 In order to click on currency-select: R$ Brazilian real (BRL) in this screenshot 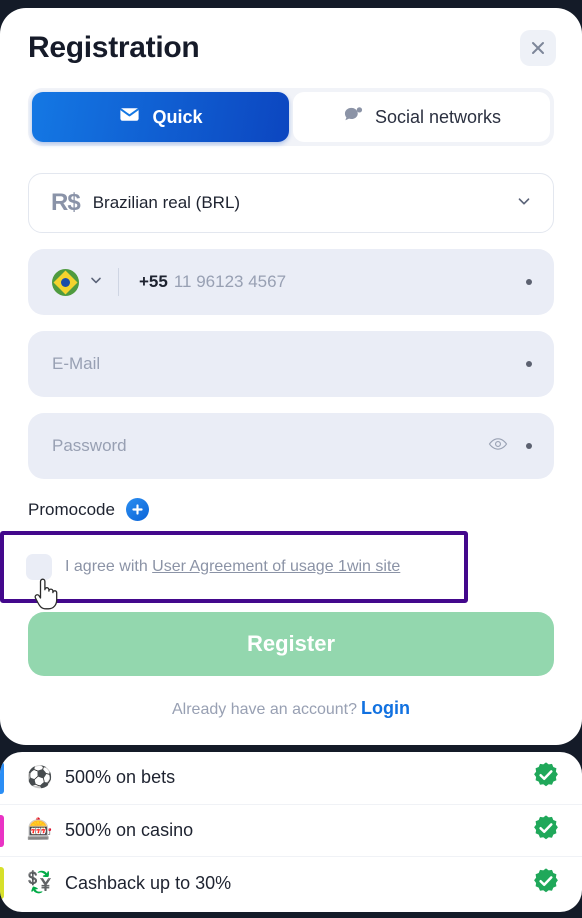, I will do `click(291, 203)`.